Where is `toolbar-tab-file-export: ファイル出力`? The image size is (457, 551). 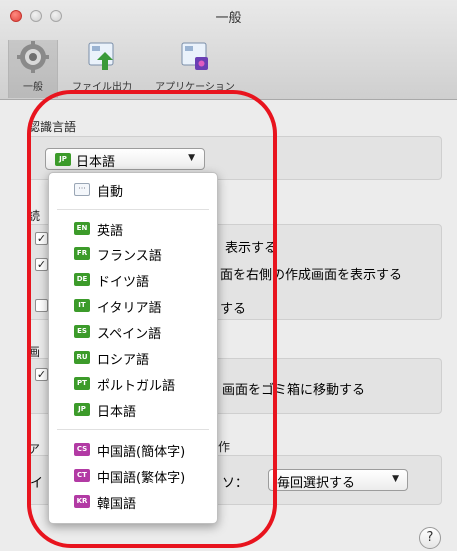 toolbar-tab-file-export: ファイル出力 is located at coordinates (102, 69).